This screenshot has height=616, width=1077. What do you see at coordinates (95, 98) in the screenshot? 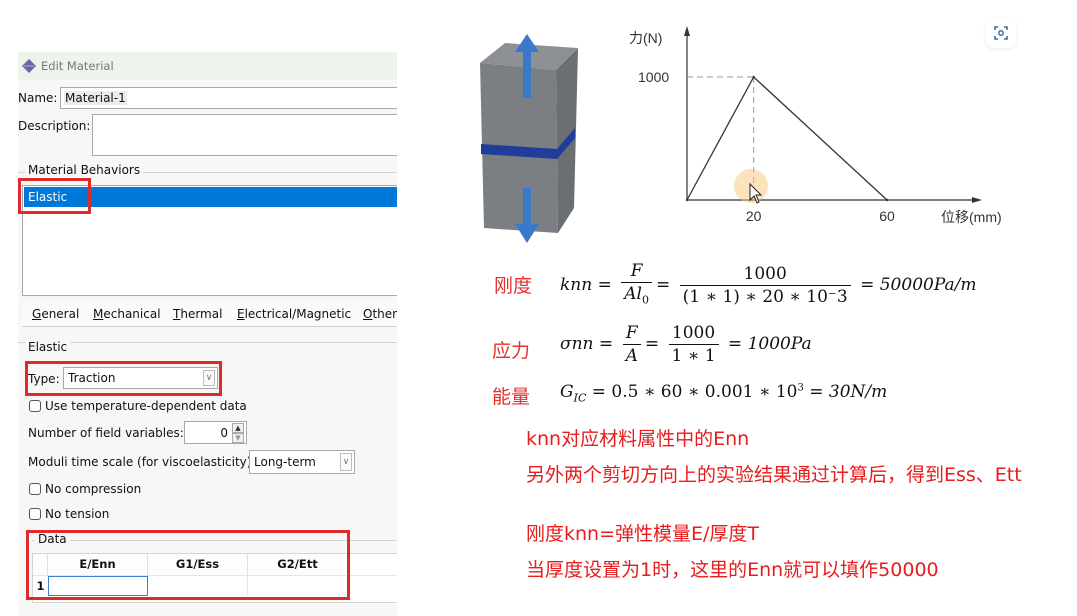
I see `name-value: Material-1` at bounding box center [95, 98].